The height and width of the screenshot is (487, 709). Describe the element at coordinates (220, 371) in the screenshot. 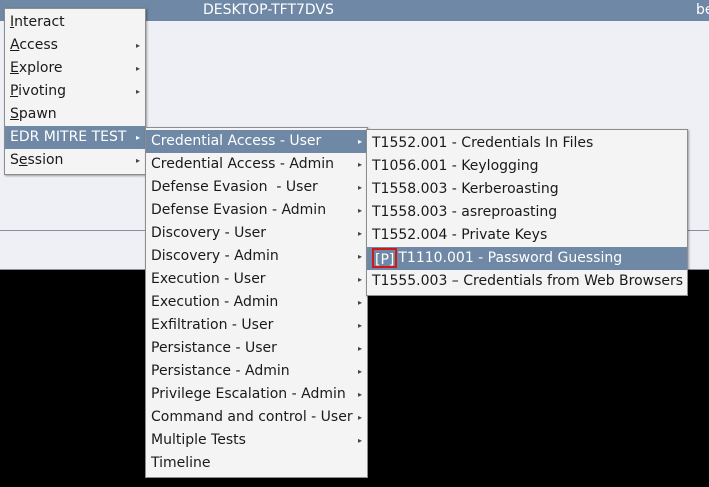

I see `menu-item-label: Persistance - Admin` at that location.